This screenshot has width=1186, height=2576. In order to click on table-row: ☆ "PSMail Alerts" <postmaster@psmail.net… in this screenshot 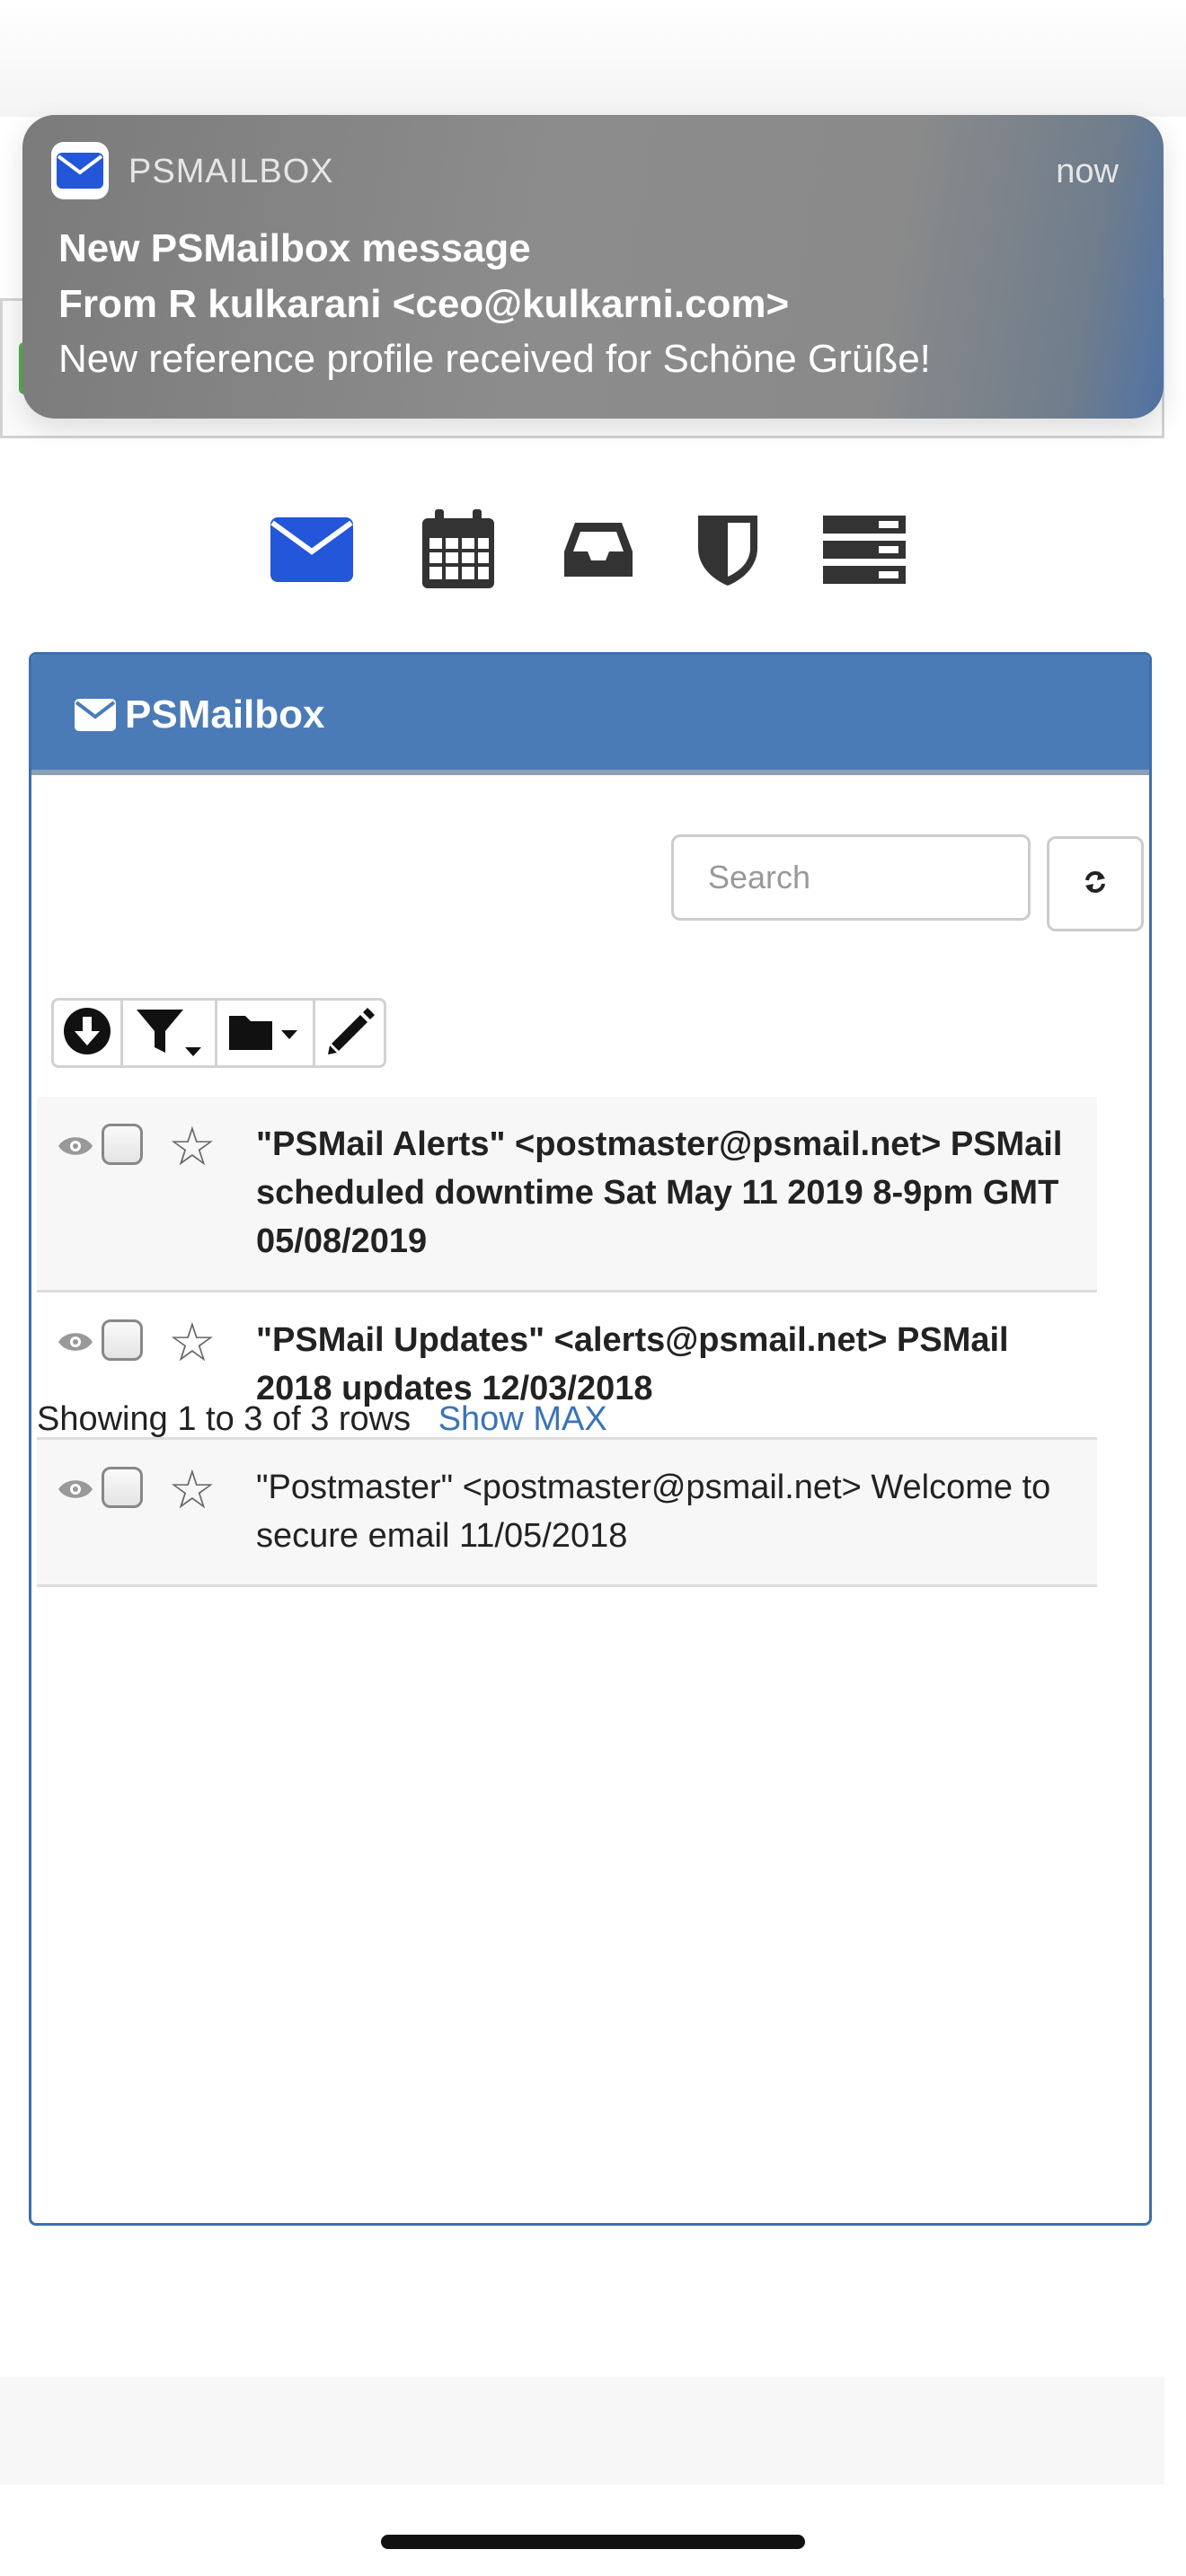, I will do `click(567, 1194)`.